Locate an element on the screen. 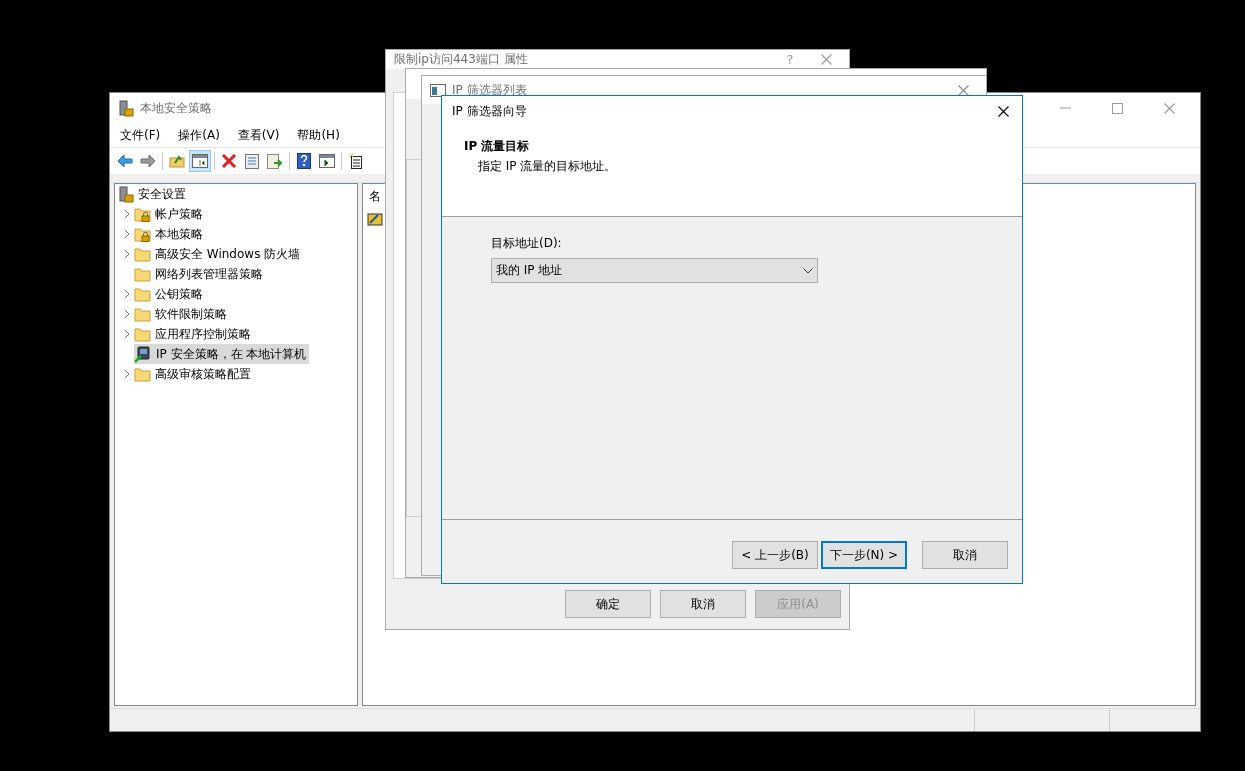 The width and height of the screenshot is (1245, 771). menu-item: 文件(F) is located at coordinates (140, 135).